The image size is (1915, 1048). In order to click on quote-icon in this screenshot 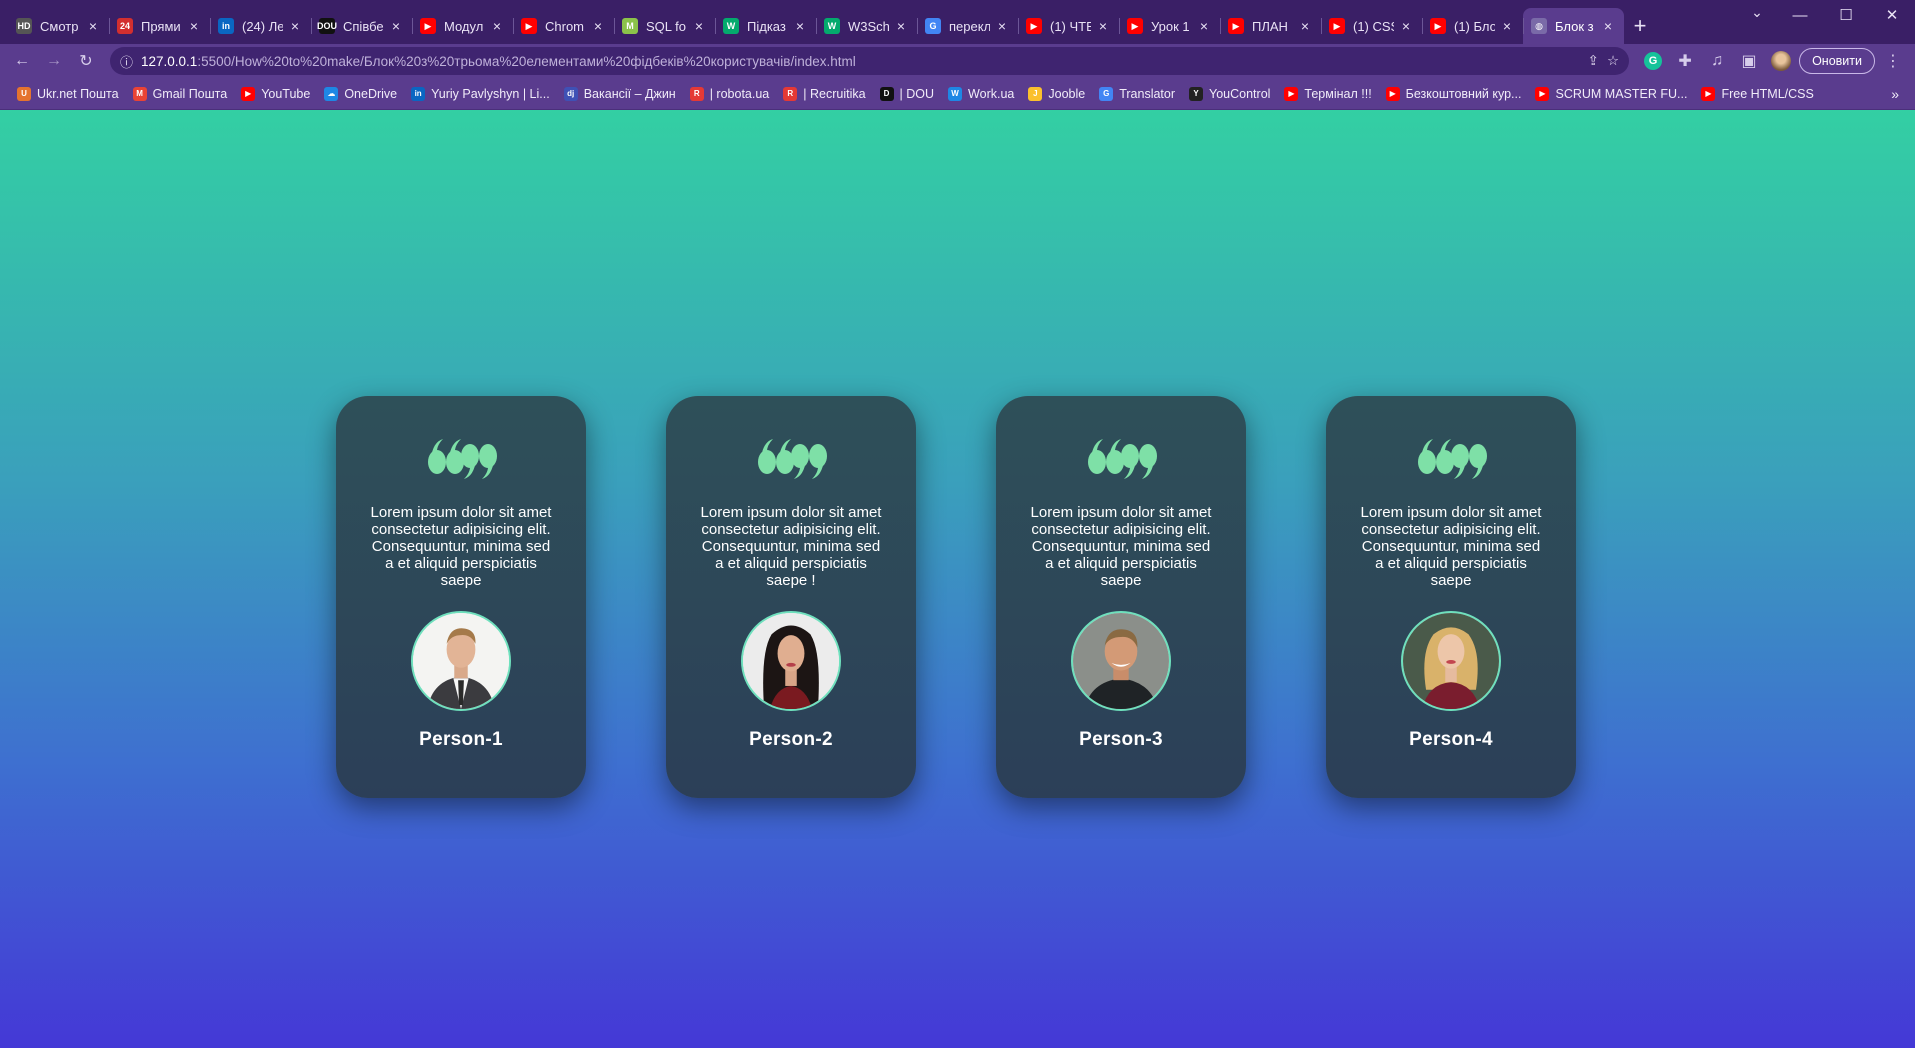, I will do `click(462, 459)`.